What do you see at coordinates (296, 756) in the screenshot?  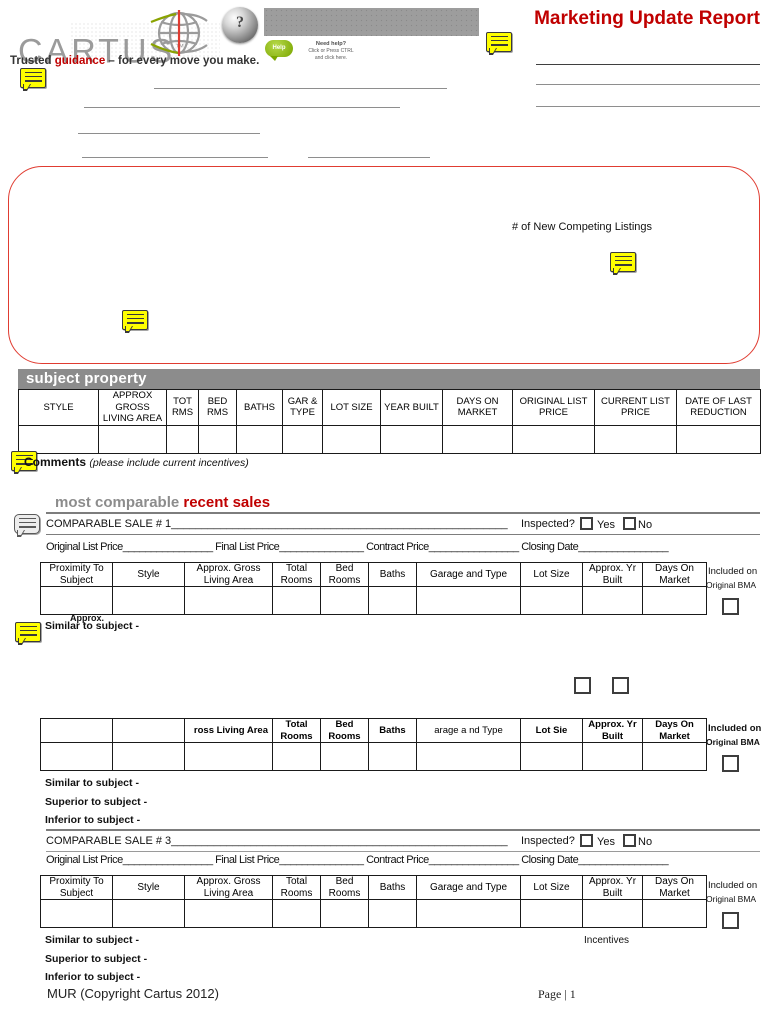 I see `cell2-total-rooms` at bounding box center [296, 756].